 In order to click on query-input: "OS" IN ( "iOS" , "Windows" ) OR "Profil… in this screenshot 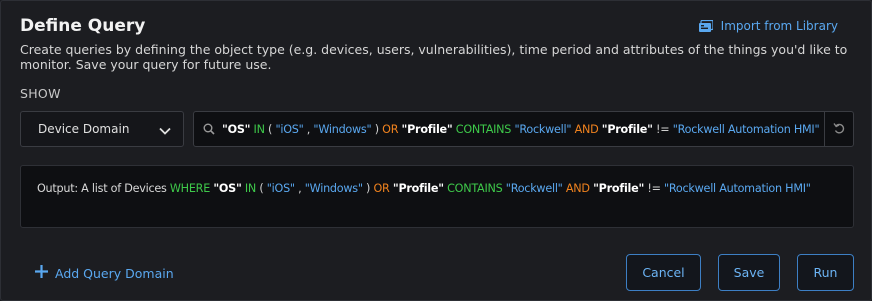, I will do `click(523, 129)`.